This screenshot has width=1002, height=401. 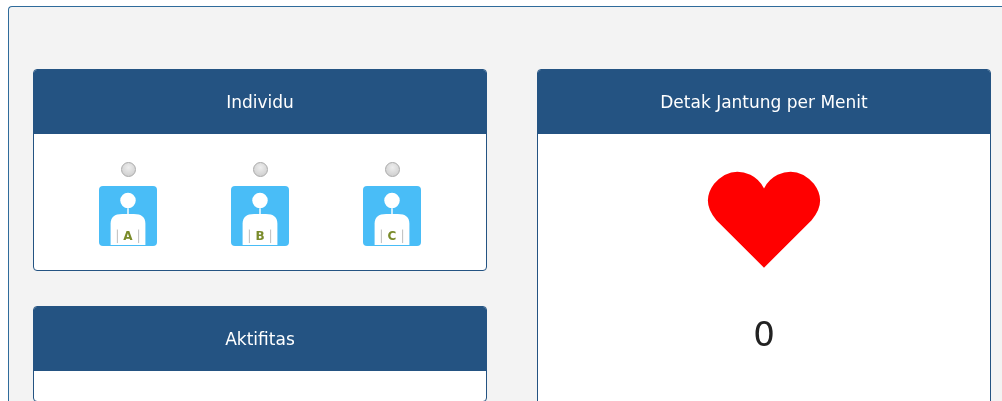 What do you see at coordinates (260, 216) in the screenshot?
I see `person-avatar: B` at bounding box center [260, 216].